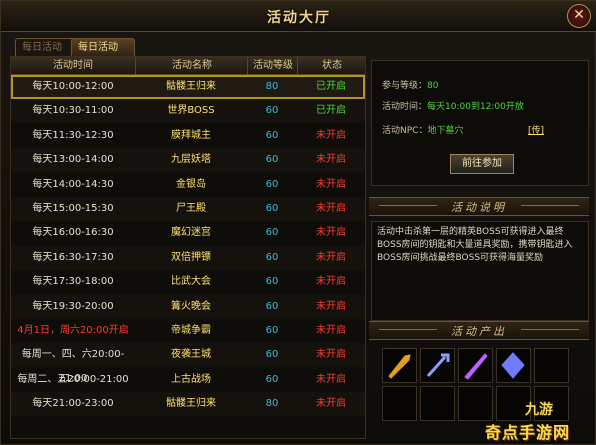 Image resolution: width=596 pixels, height=445 pixels. Describe the element at coordinates (73, 160) in the screenshot. I see `row-time: 每天13:00-14:00` at that location.